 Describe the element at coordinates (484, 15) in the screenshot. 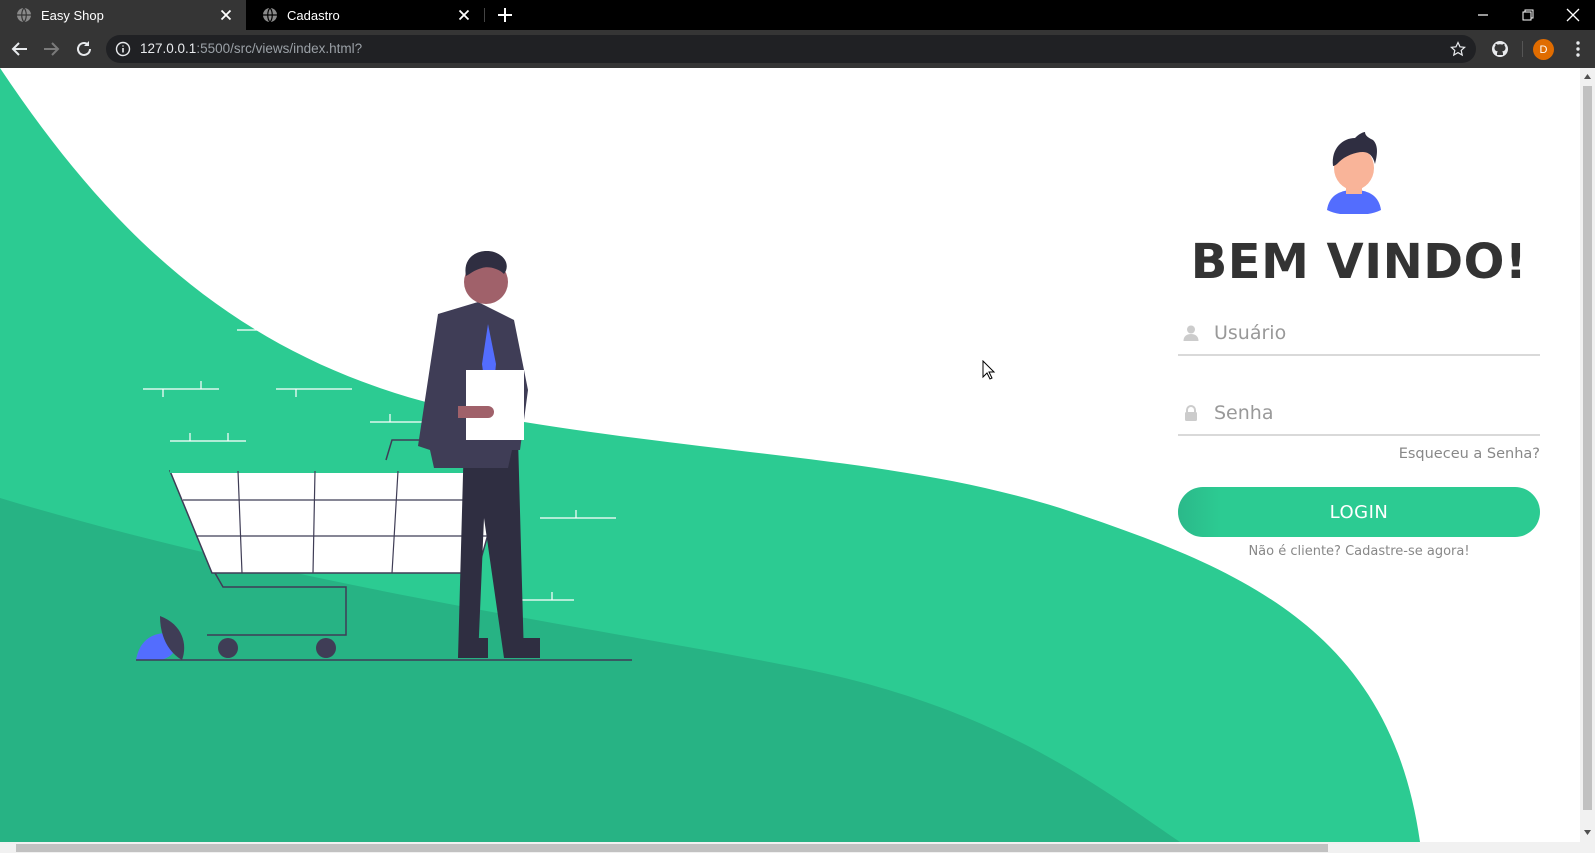

I see `tab-separator` at that location.